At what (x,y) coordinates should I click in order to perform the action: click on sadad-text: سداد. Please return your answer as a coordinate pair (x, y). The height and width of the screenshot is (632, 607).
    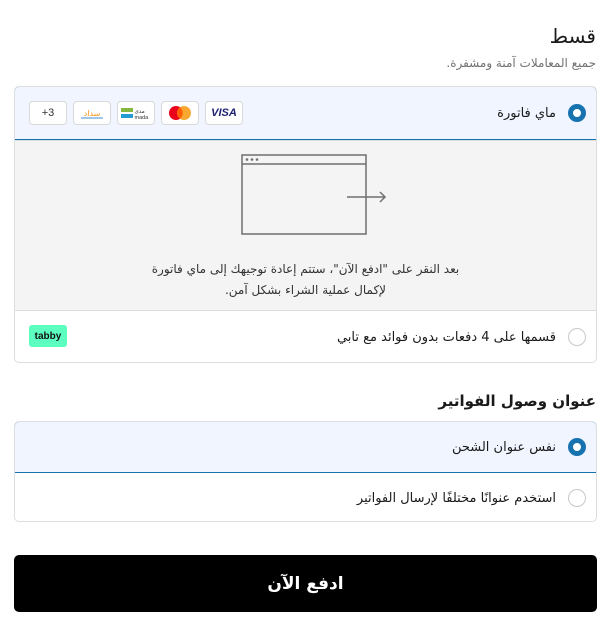
    Looking at the image, I should click on (92, 113).